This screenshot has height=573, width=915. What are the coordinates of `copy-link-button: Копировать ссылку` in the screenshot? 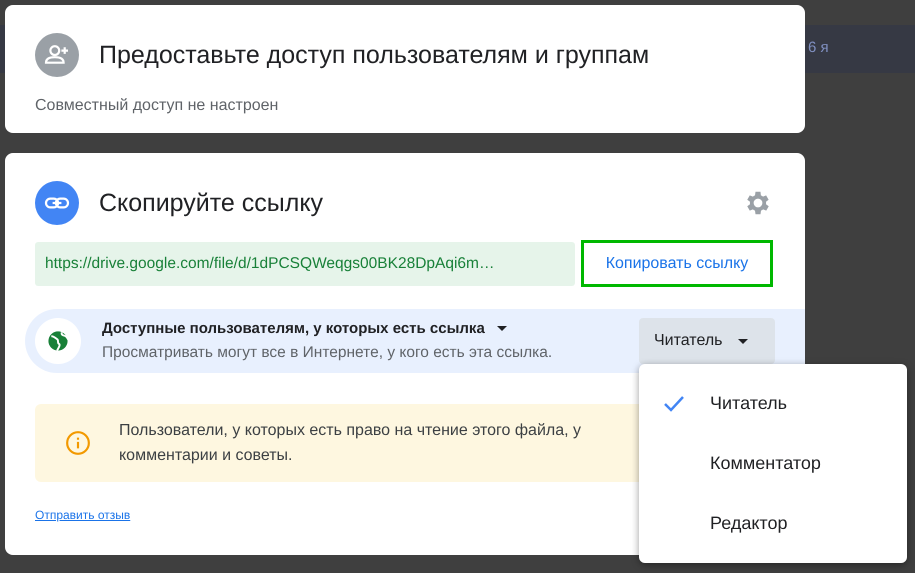 It's located at (677, 263).